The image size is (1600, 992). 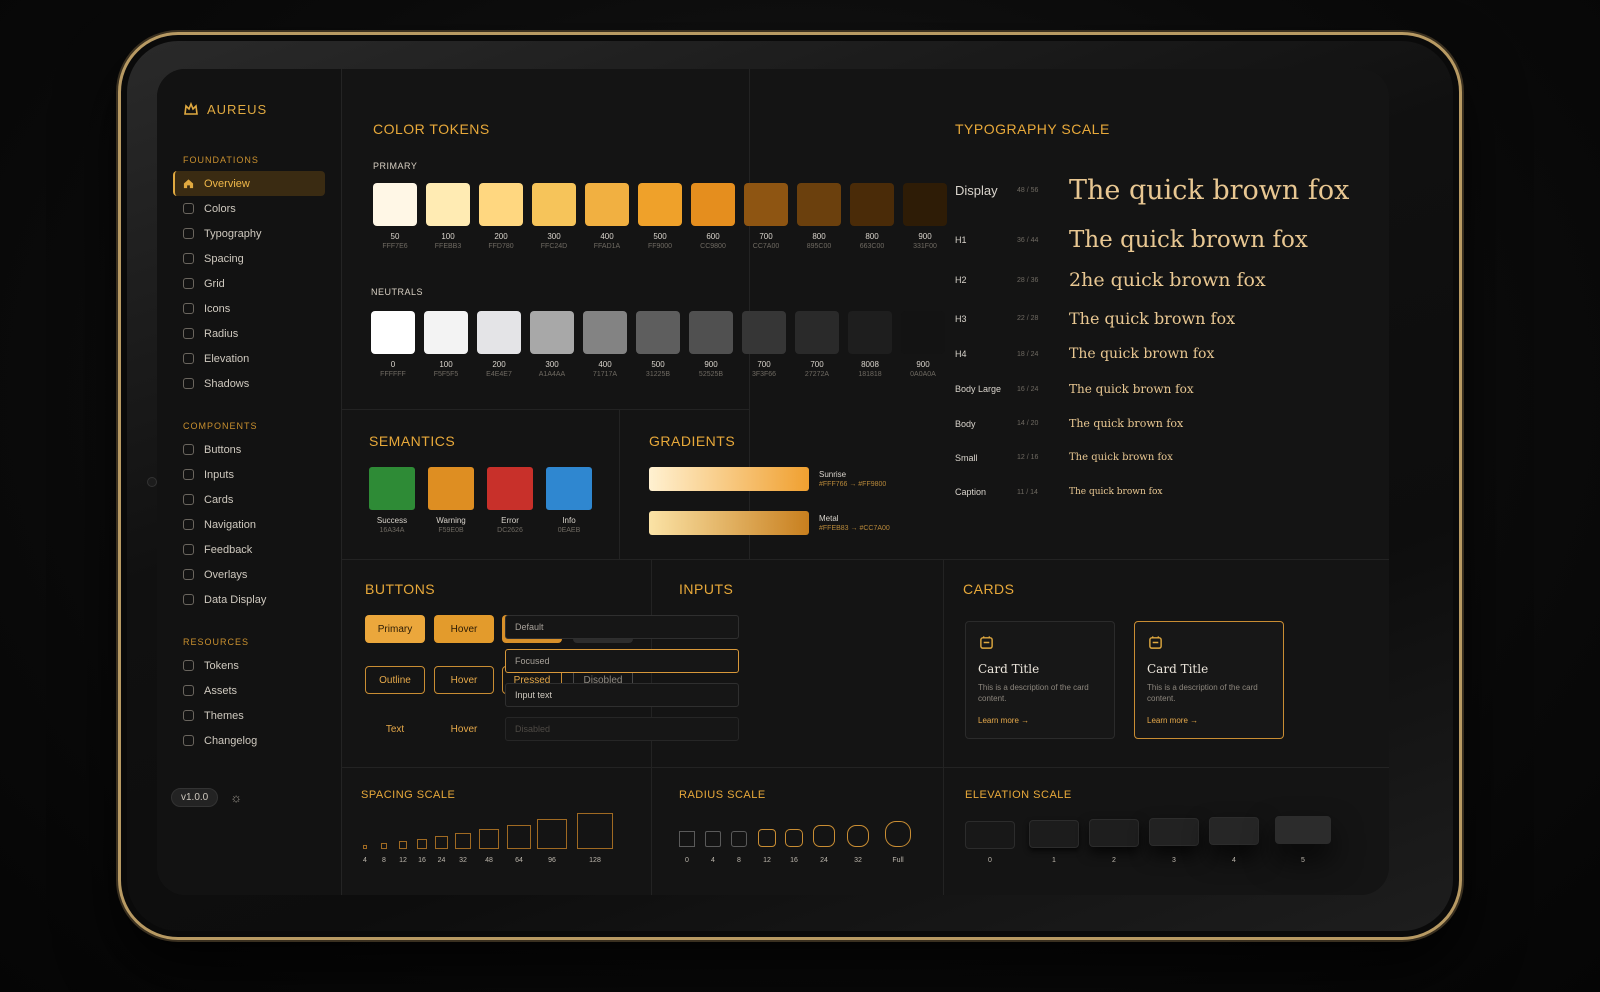 What do you see at coordinates (569, 500) in the screenshot?
I see `semantic-info-swatch: Info 0EAEB` at bounding box center [569, 500].